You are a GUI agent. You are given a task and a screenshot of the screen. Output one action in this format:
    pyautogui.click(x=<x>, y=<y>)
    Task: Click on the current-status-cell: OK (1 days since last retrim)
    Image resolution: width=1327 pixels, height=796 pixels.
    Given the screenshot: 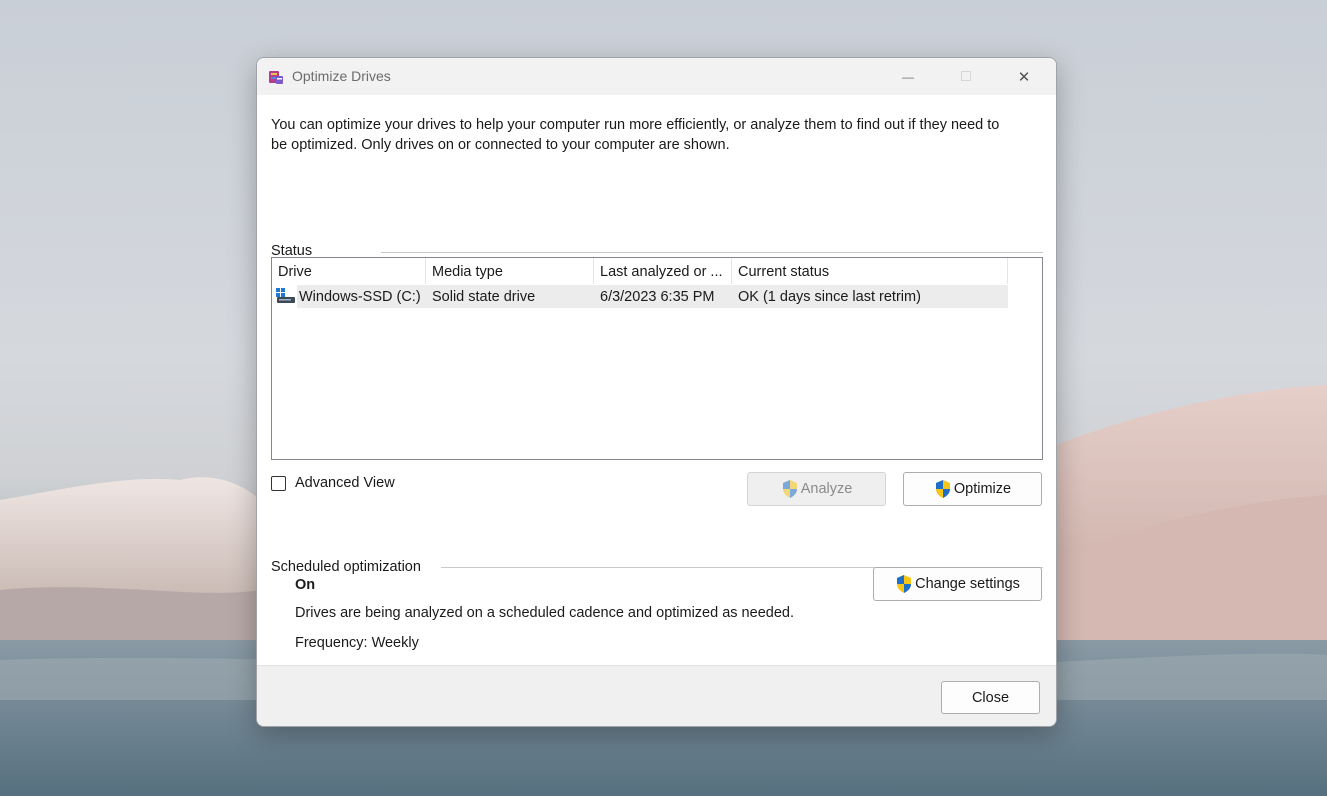 What is the action you would take?
    pyautogui.click(x=829, y=297)
    